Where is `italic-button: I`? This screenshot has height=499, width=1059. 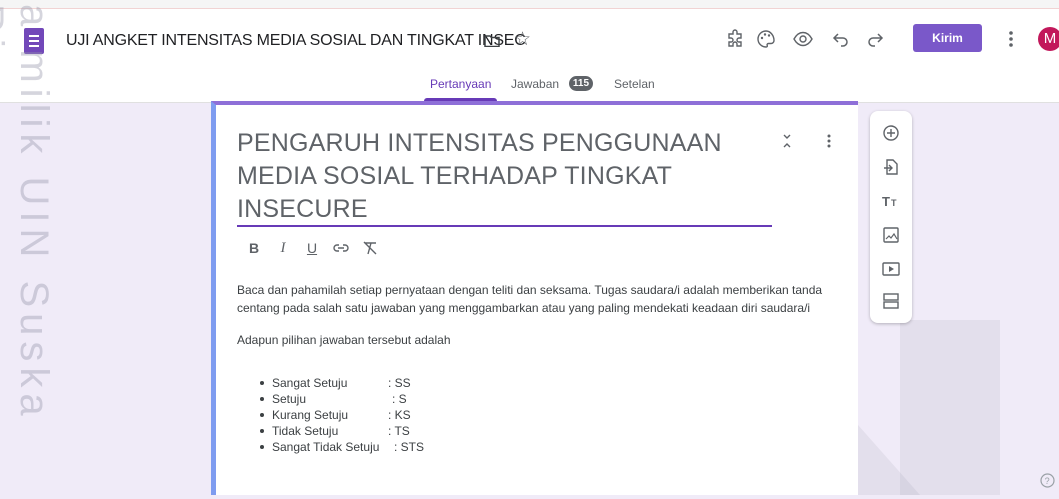
italic-button: I is located at coordinates (283, 248).